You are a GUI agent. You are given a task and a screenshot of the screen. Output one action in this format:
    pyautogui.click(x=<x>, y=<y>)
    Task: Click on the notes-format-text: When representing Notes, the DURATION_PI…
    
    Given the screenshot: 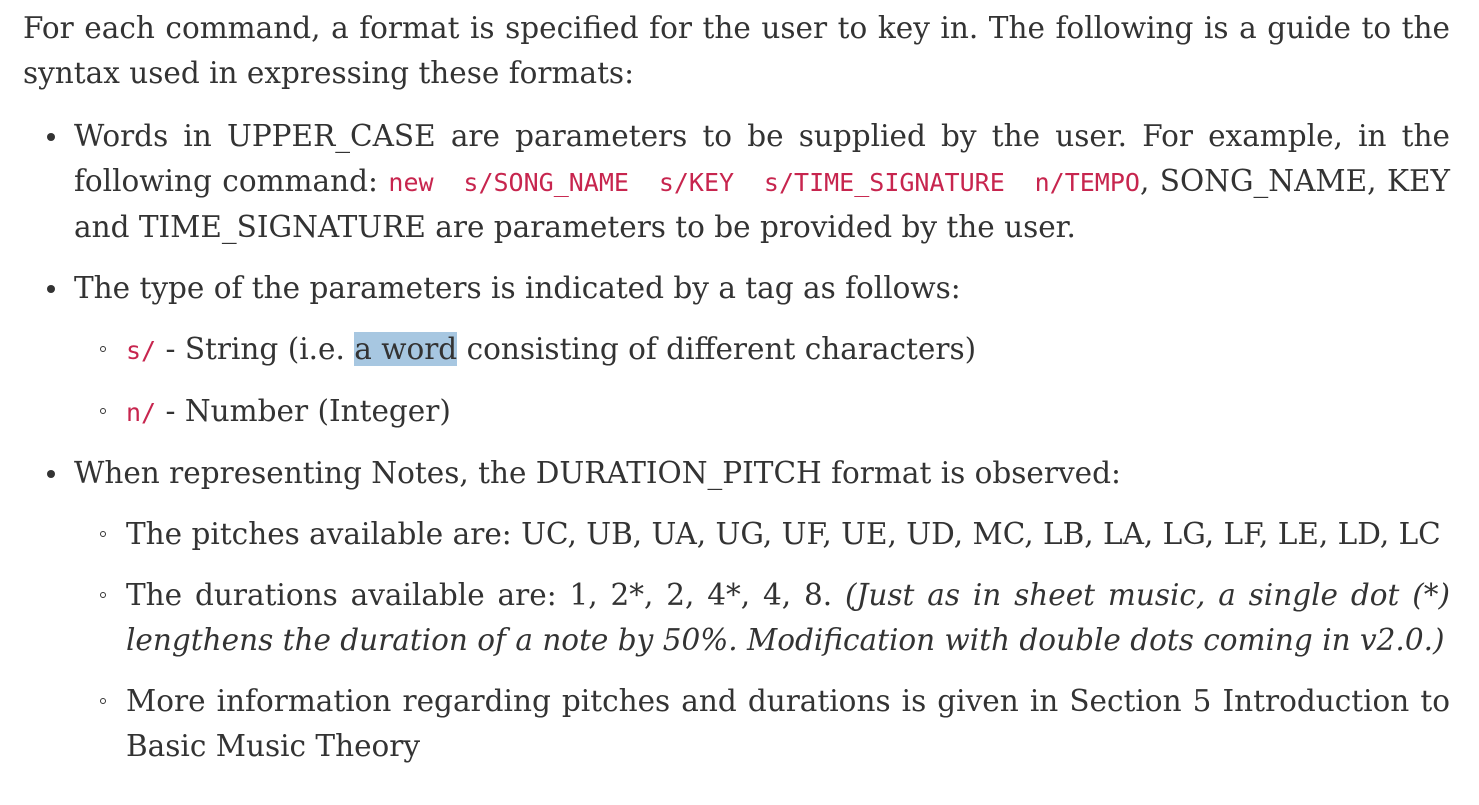 What is the action you would take?
    pyautogui.click(x=597, y=473)
    